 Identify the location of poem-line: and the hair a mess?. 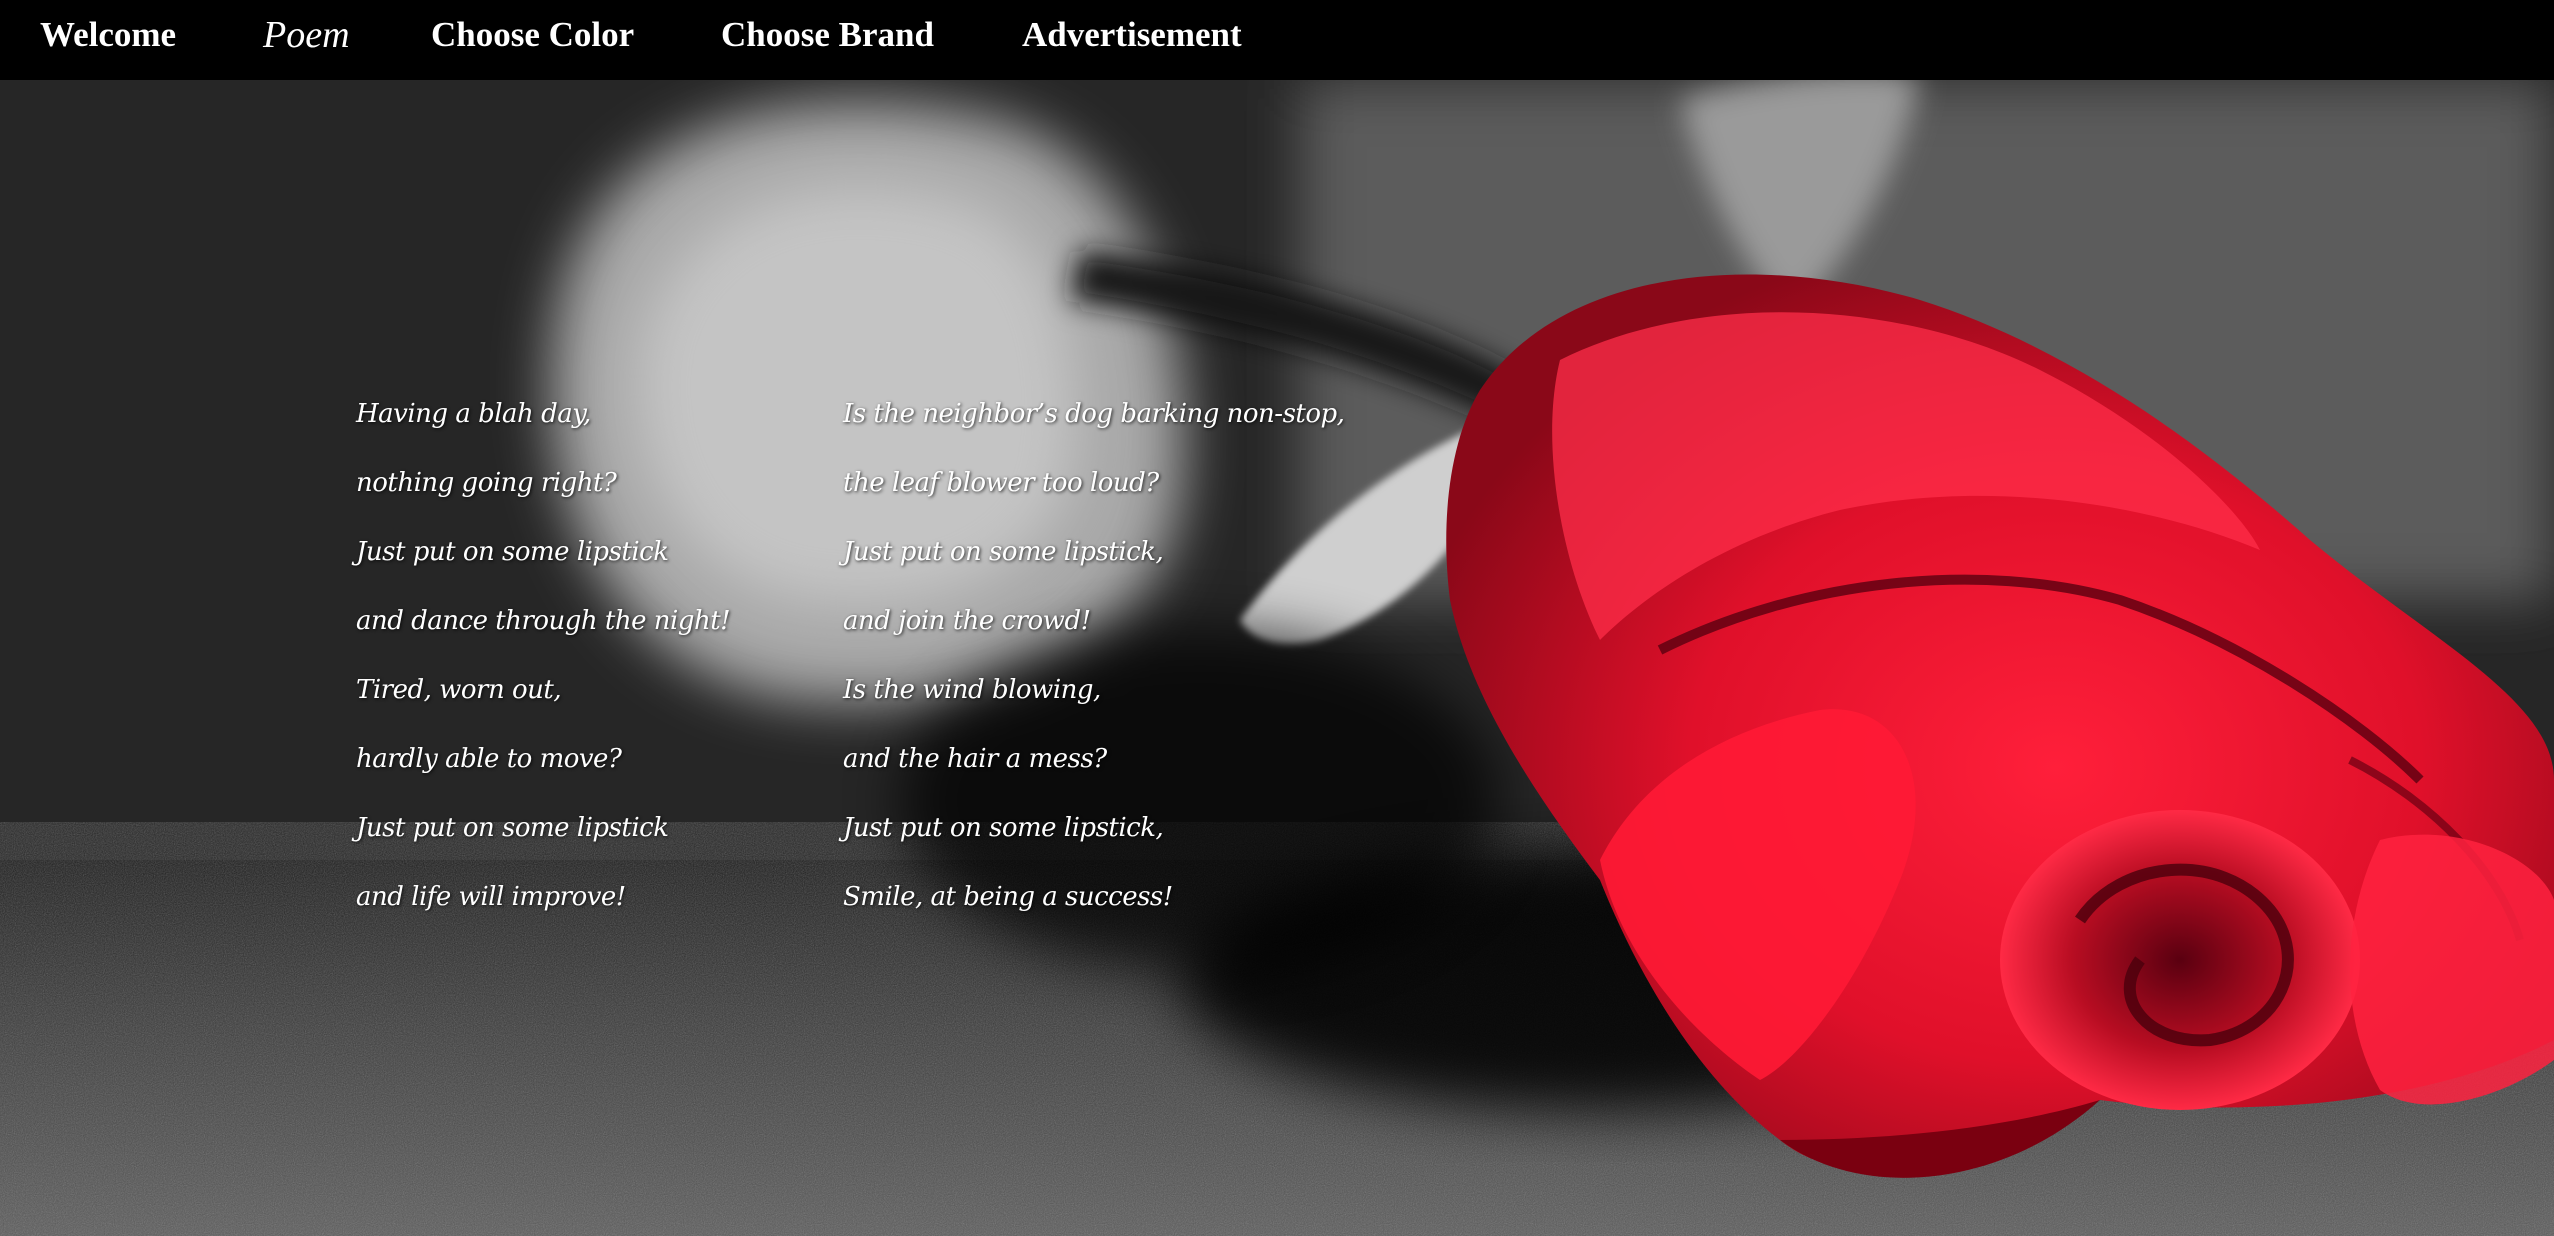
(975, 759).